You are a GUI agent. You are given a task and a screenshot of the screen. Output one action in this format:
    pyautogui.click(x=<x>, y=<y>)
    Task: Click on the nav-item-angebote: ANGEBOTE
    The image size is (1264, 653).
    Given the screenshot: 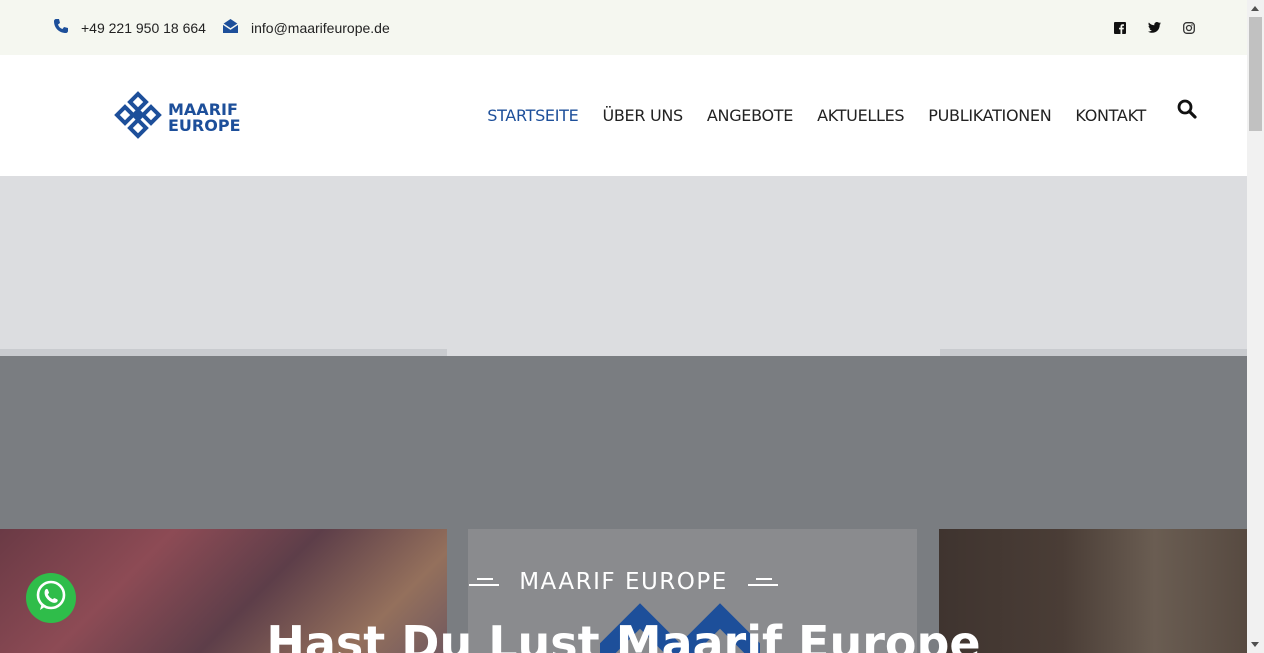 What is the action you would take?
    pyautogui.click(x=750, y=115)
    